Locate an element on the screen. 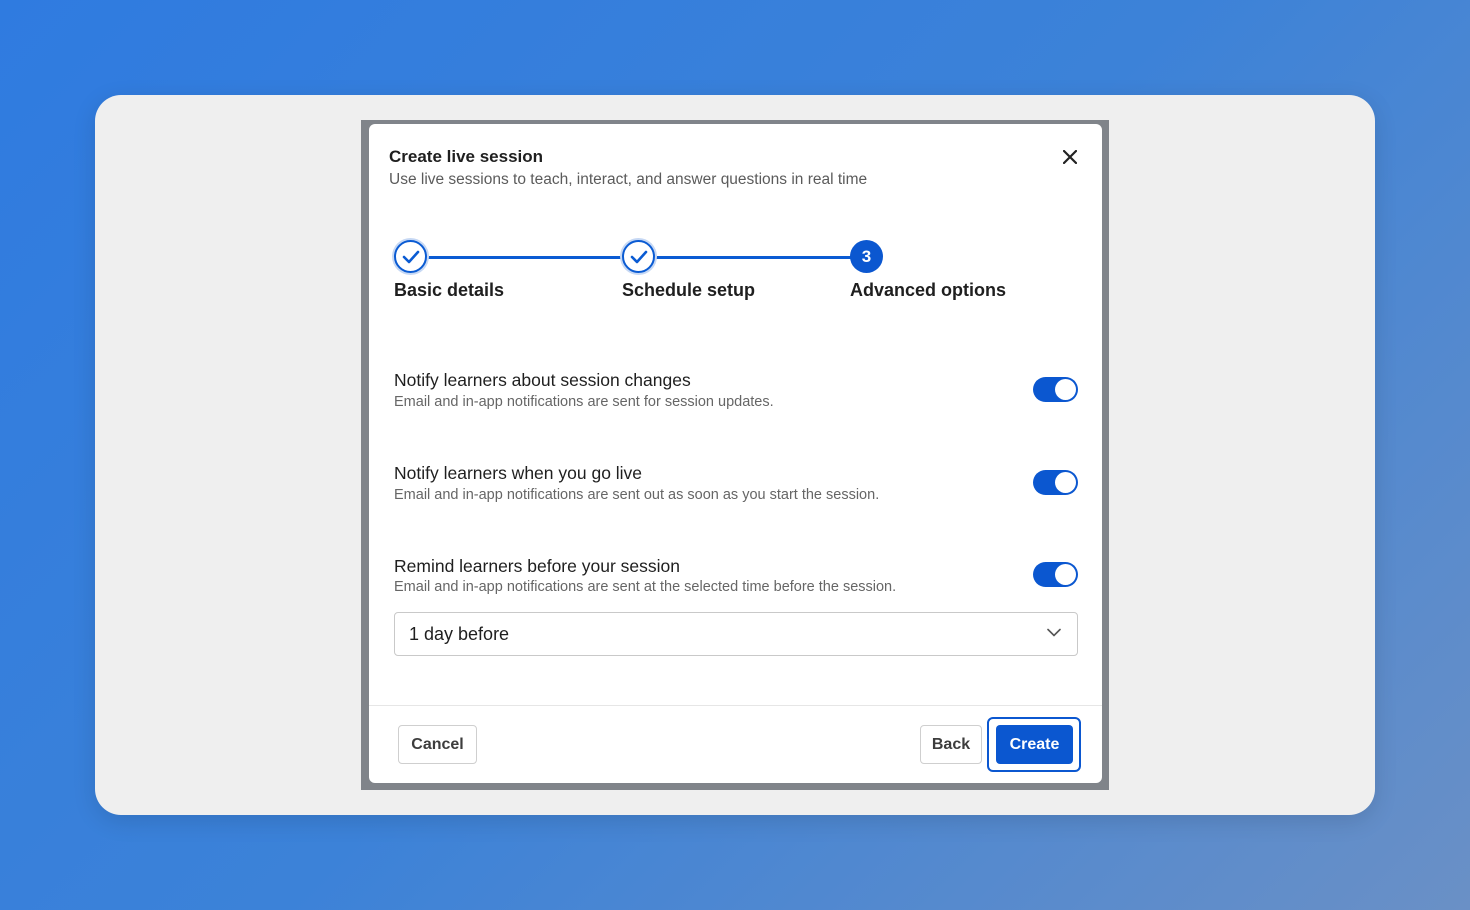 This screenshot has width=1470, height=910. reminder-toggle is located at coordinates (1055, 574).